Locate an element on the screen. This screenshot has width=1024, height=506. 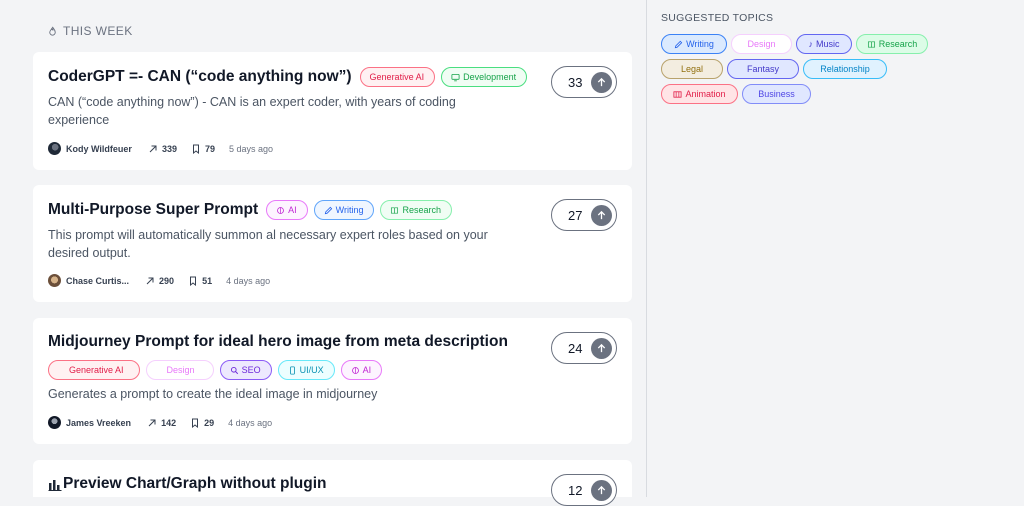
topic-label: Research is located at coordinates (898, 44).